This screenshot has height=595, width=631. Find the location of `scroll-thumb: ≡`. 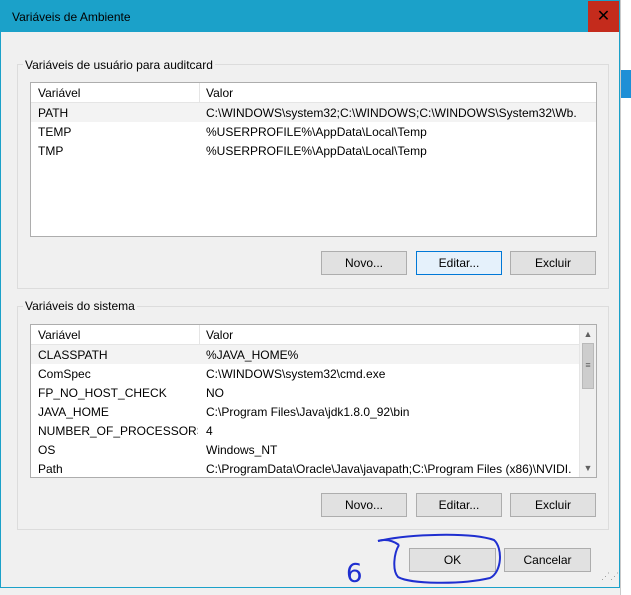

scroll-thumb: ≡ is located at coordinates (588, 366).